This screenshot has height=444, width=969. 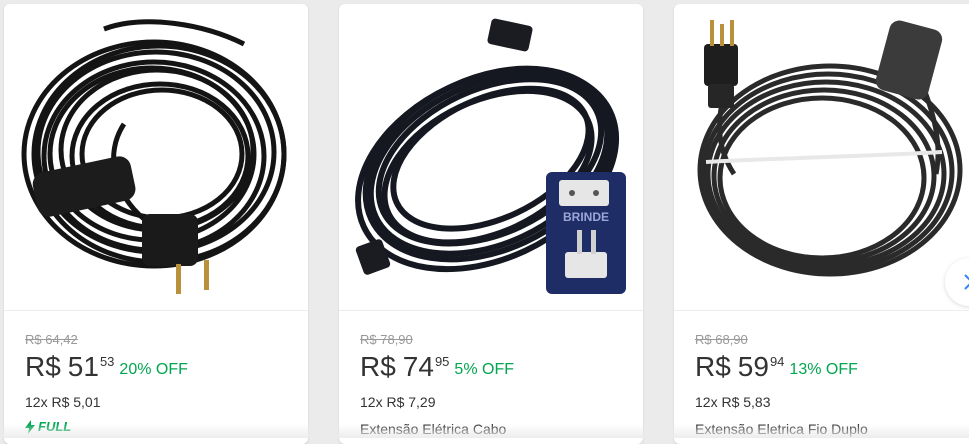 What do you see at coordinates (823, 369) in the screenshot?
I see `discount-label: 13% OFF` at bounding box center [823, 369].